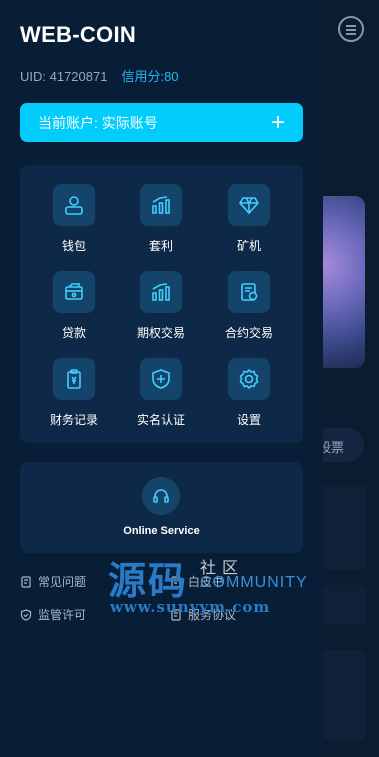 The width and height of the screenshot is (379, 757). What do you see at coordinates (62, 615) in the screenshot?
I see `footer-label: 监管许可` at bounding box center [62, 615].